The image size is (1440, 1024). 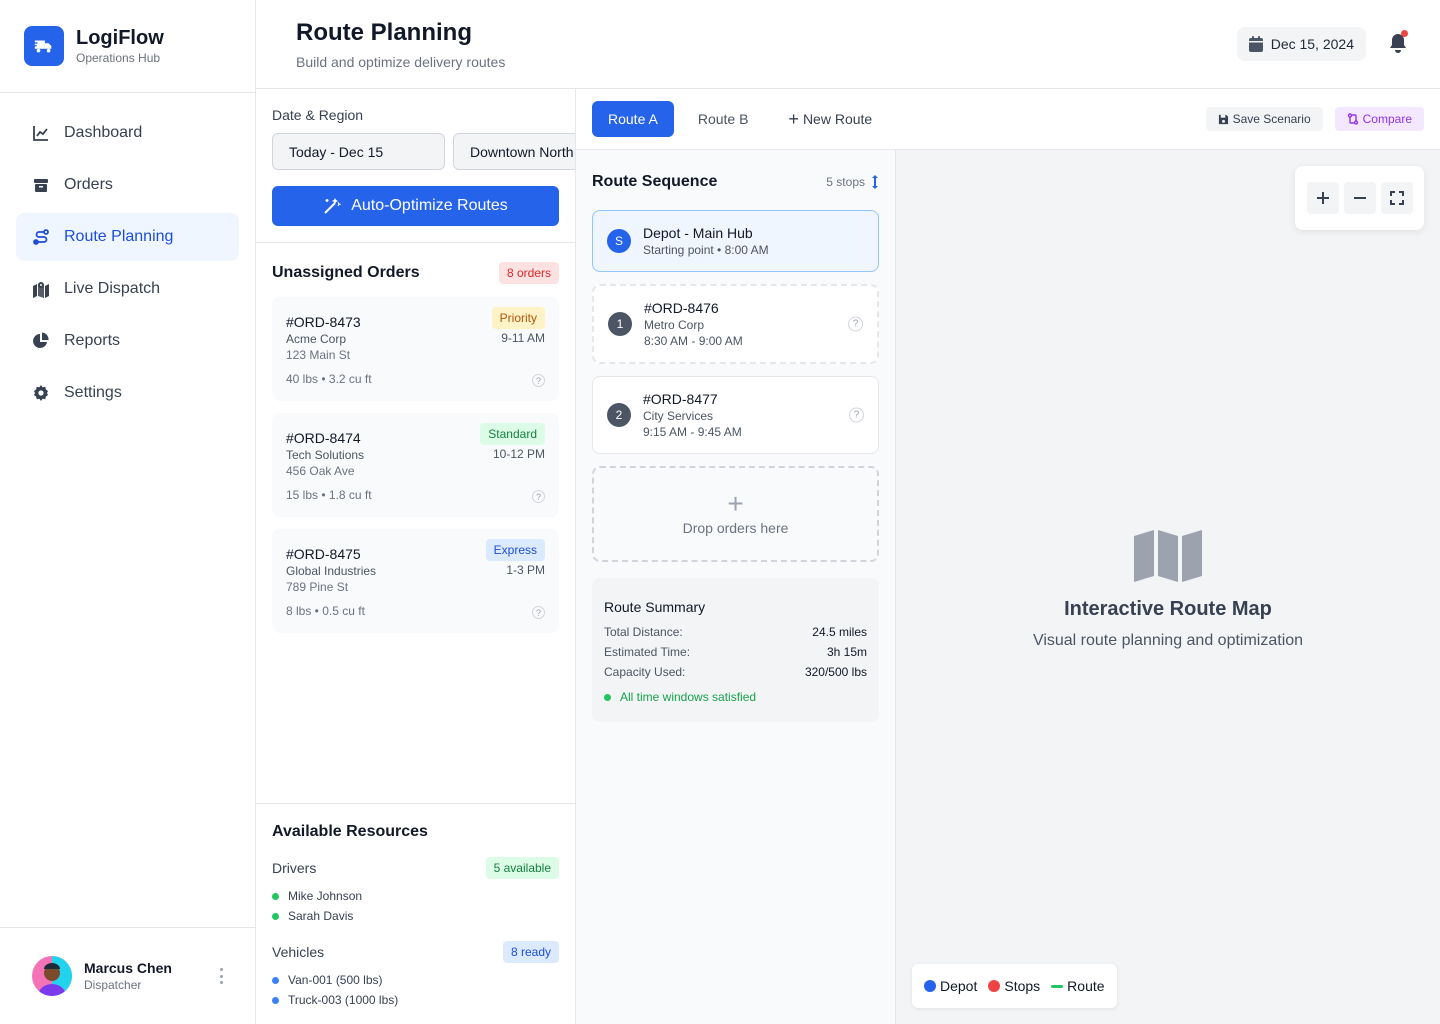 I want to click on map-subtitle: Visual route planning and optimization, so click(x=1168, y=640).